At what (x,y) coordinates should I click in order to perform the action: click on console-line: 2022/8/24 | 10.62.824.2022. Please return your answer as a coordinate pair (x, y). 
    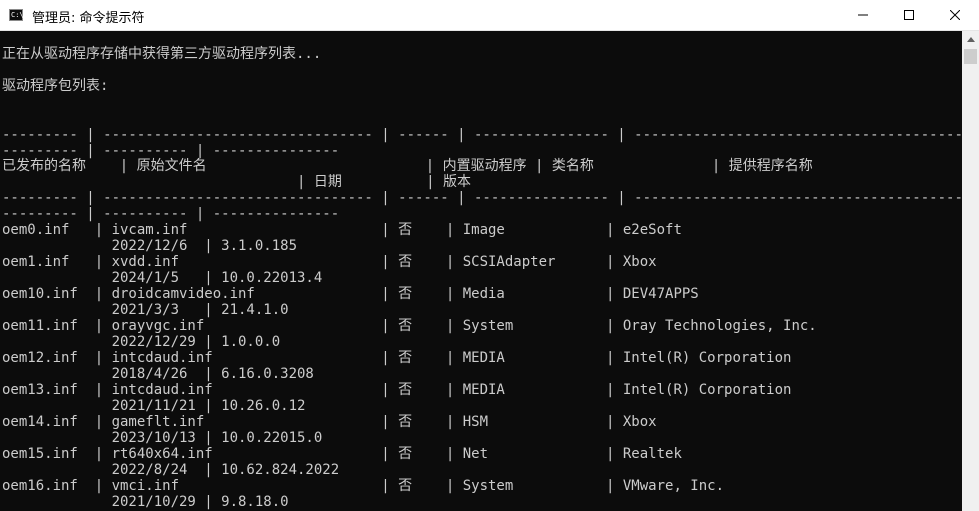
    Looking at the image, I should click on (171, 470).